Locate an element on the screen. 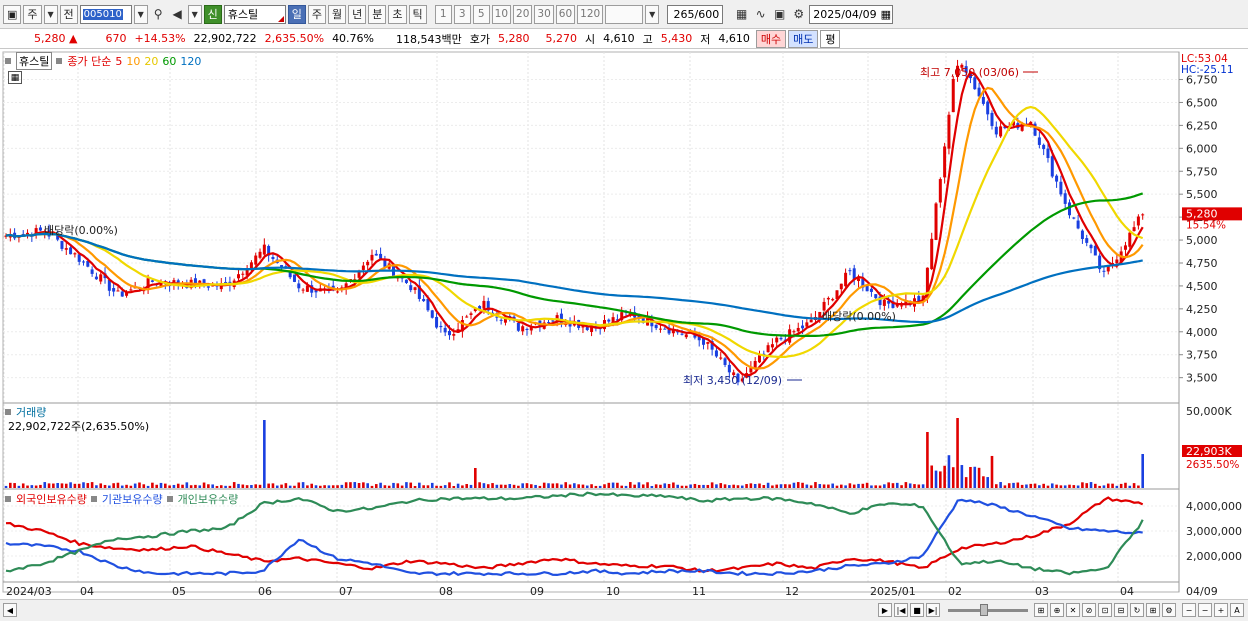 The width and height of the screenshot is (1248, 621). period-minute: 분 is located at coordinates (377, 14).